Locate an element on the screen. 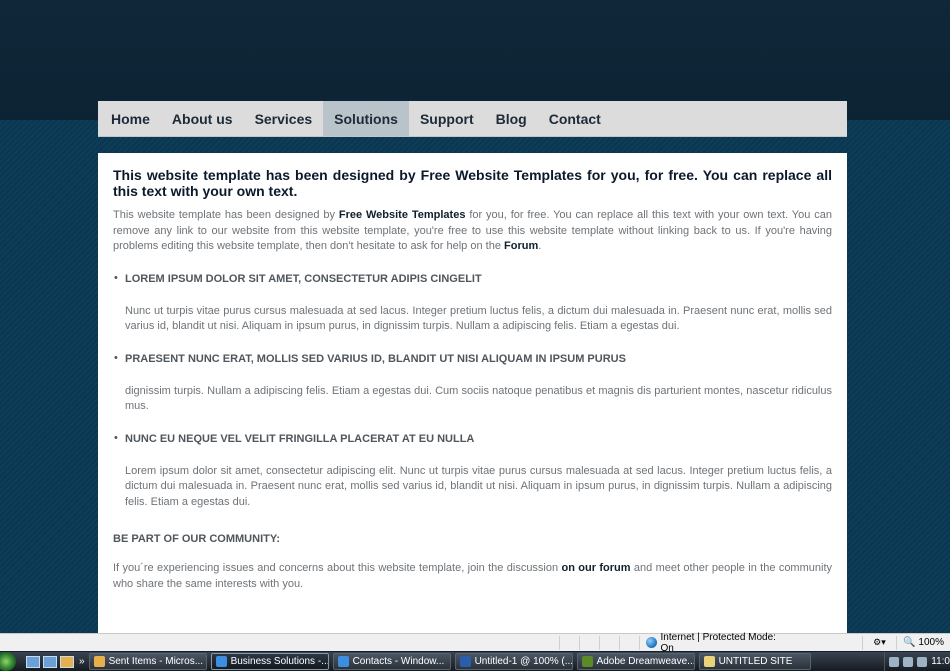 This screenshot has width=950, height=671. volume-icon is located at coordinates (922, 661).